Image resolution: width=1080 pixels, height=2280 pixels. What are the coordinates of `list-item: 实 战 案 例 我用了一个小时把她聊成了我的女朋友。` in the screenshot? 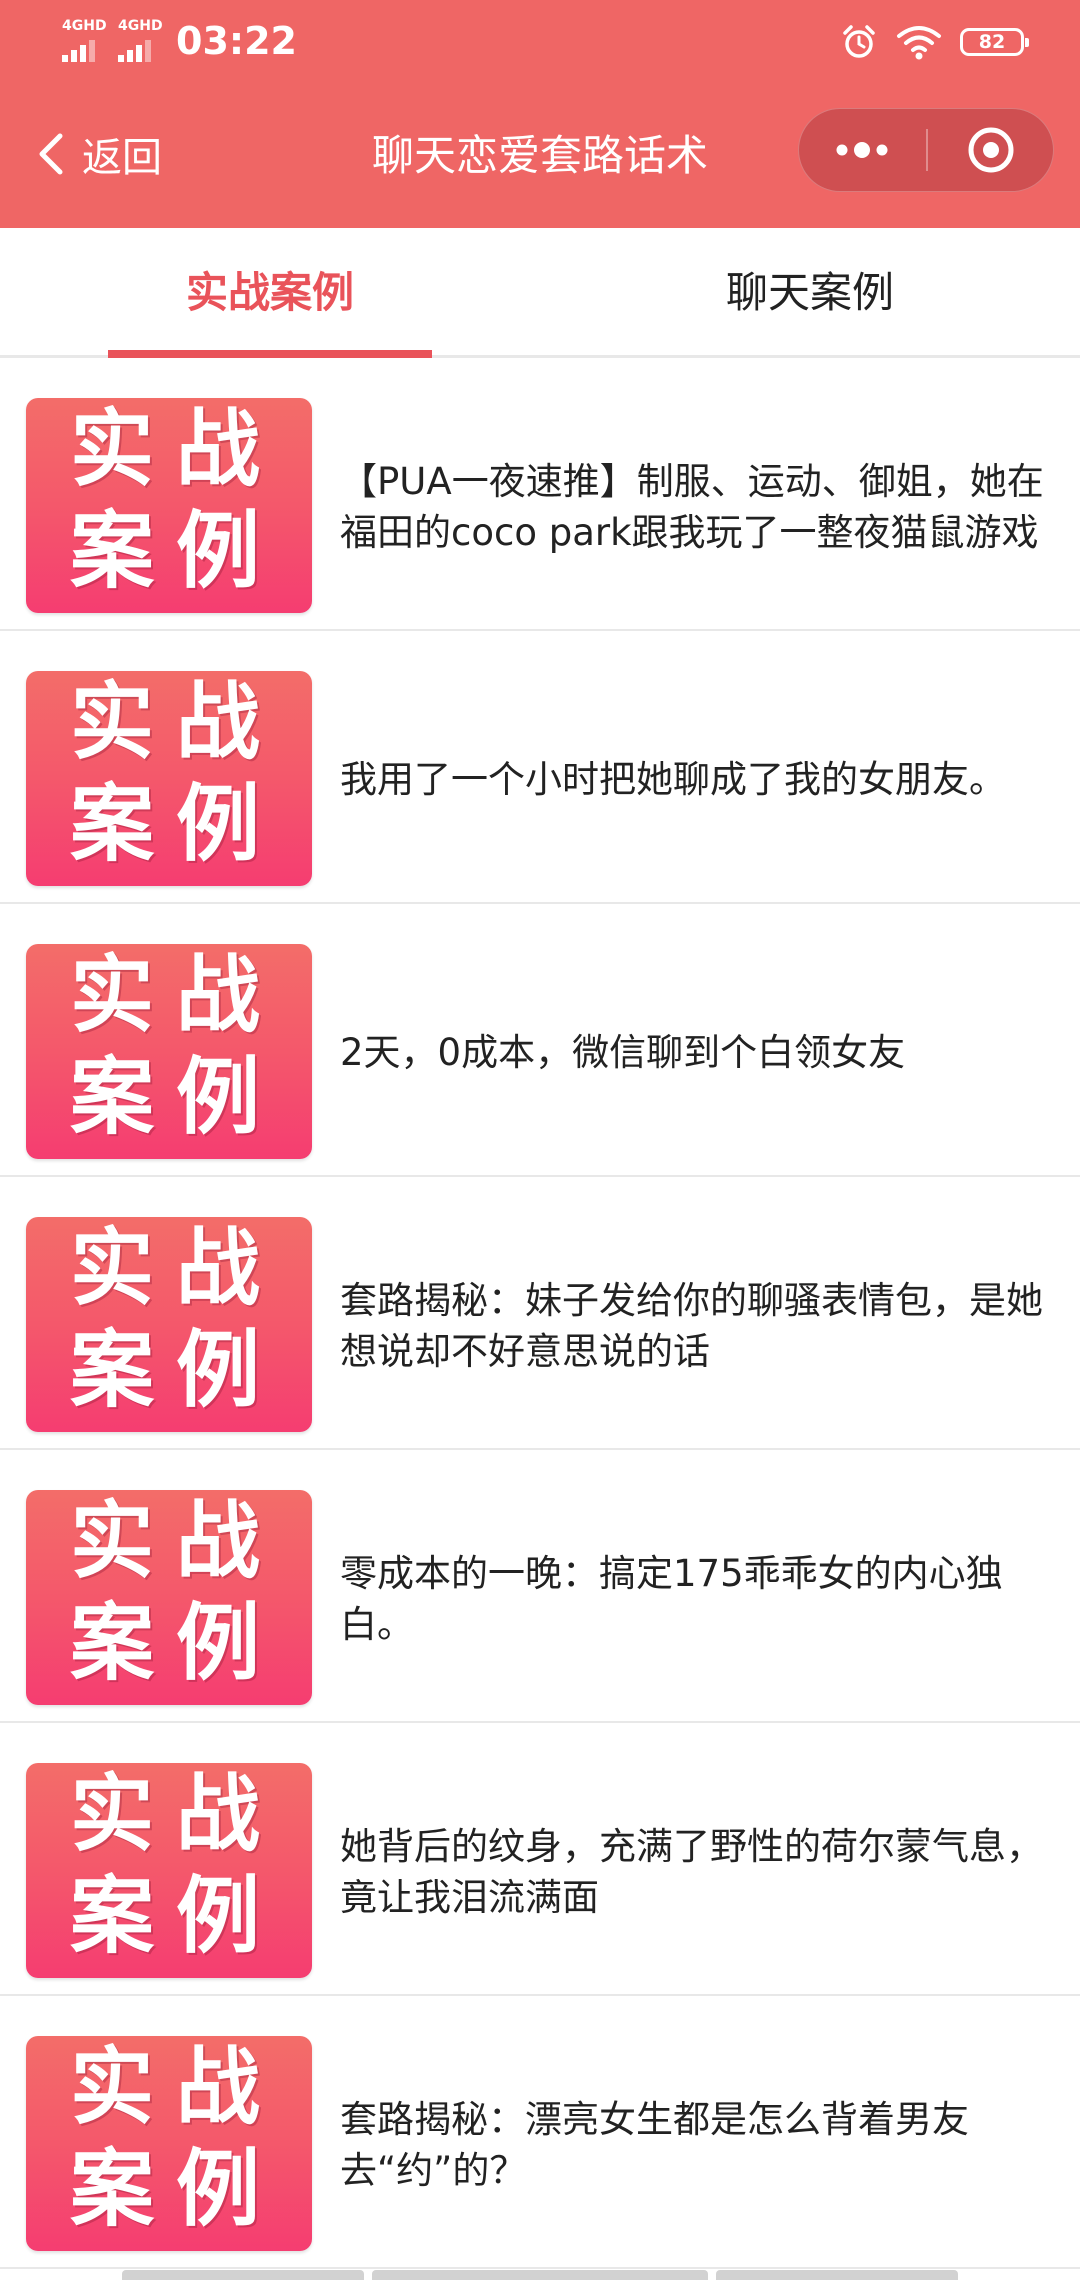 It's located at (540, 767).